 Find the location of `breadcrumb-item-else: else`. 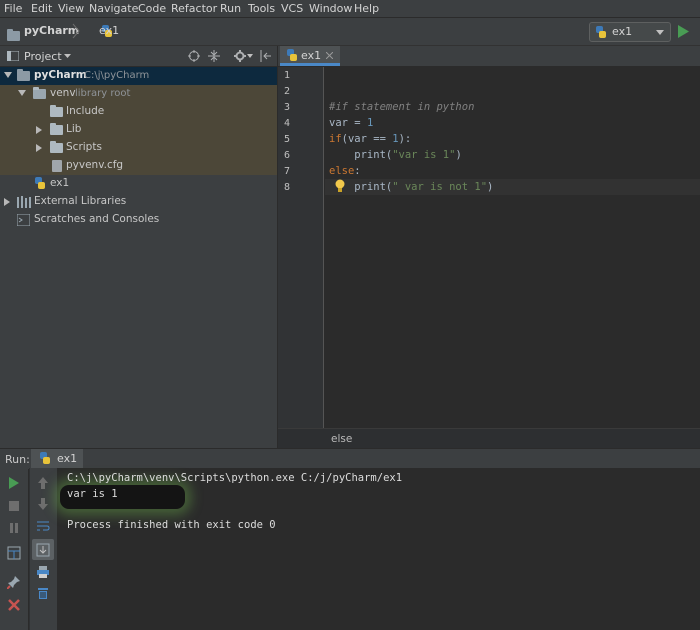

breadcrumb-item-else: else is located at coordinates (341, 439).